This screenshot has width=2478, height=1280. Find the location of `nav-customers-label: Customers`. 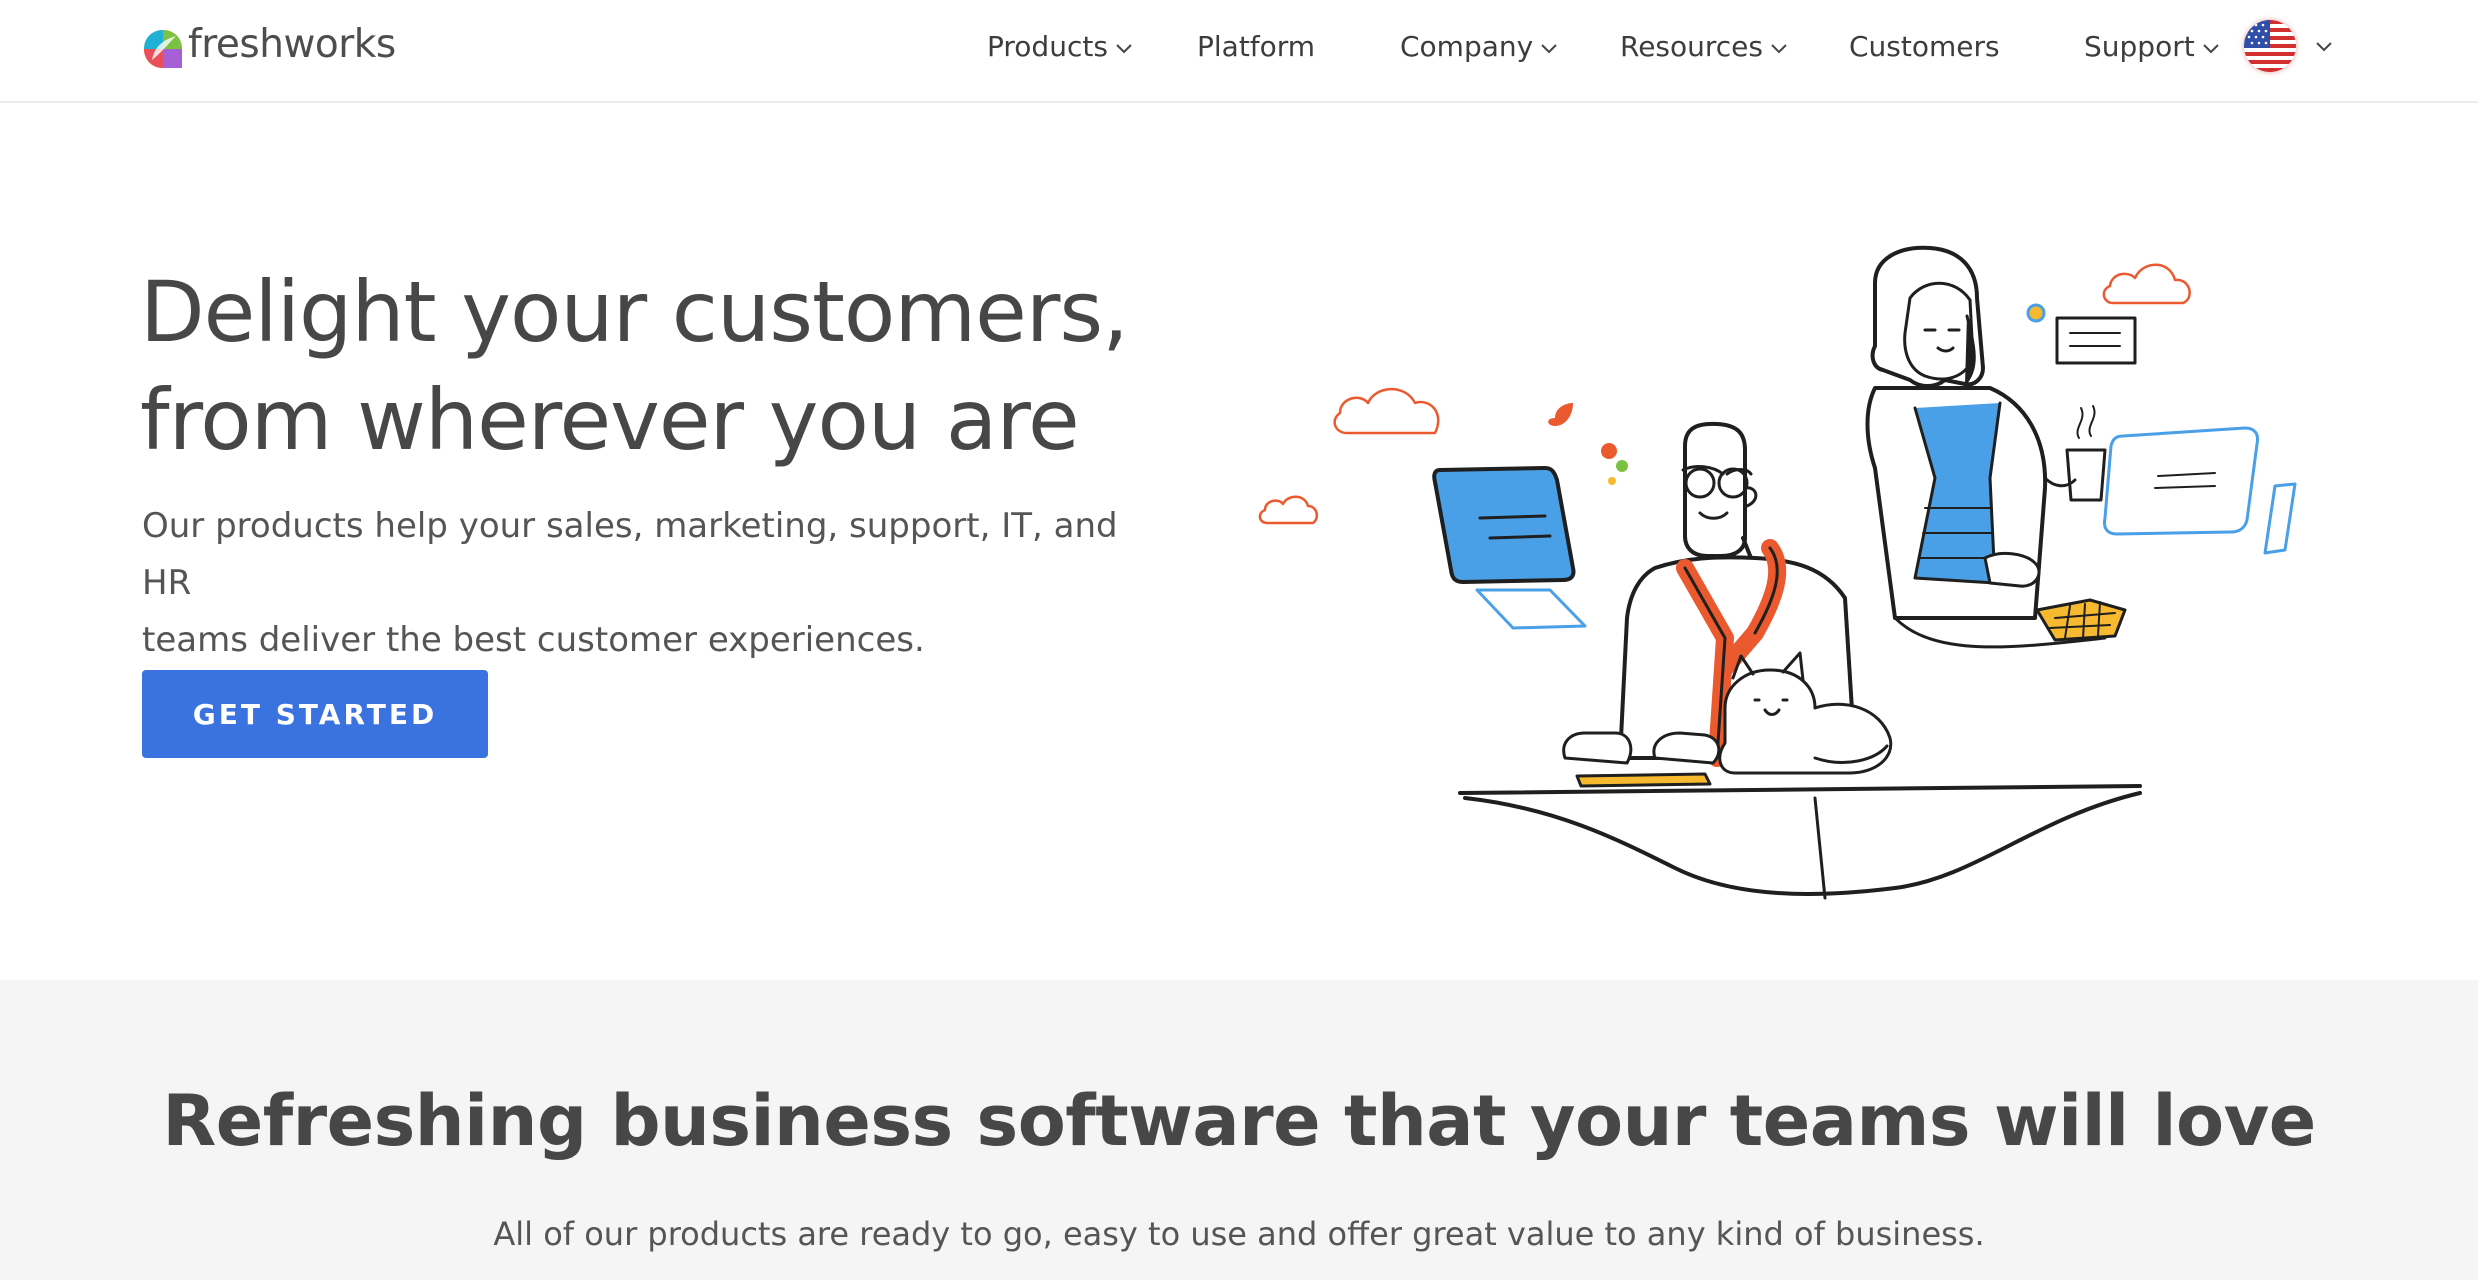

nav-customers-label: Customers is located at coordinates (1924, 46).